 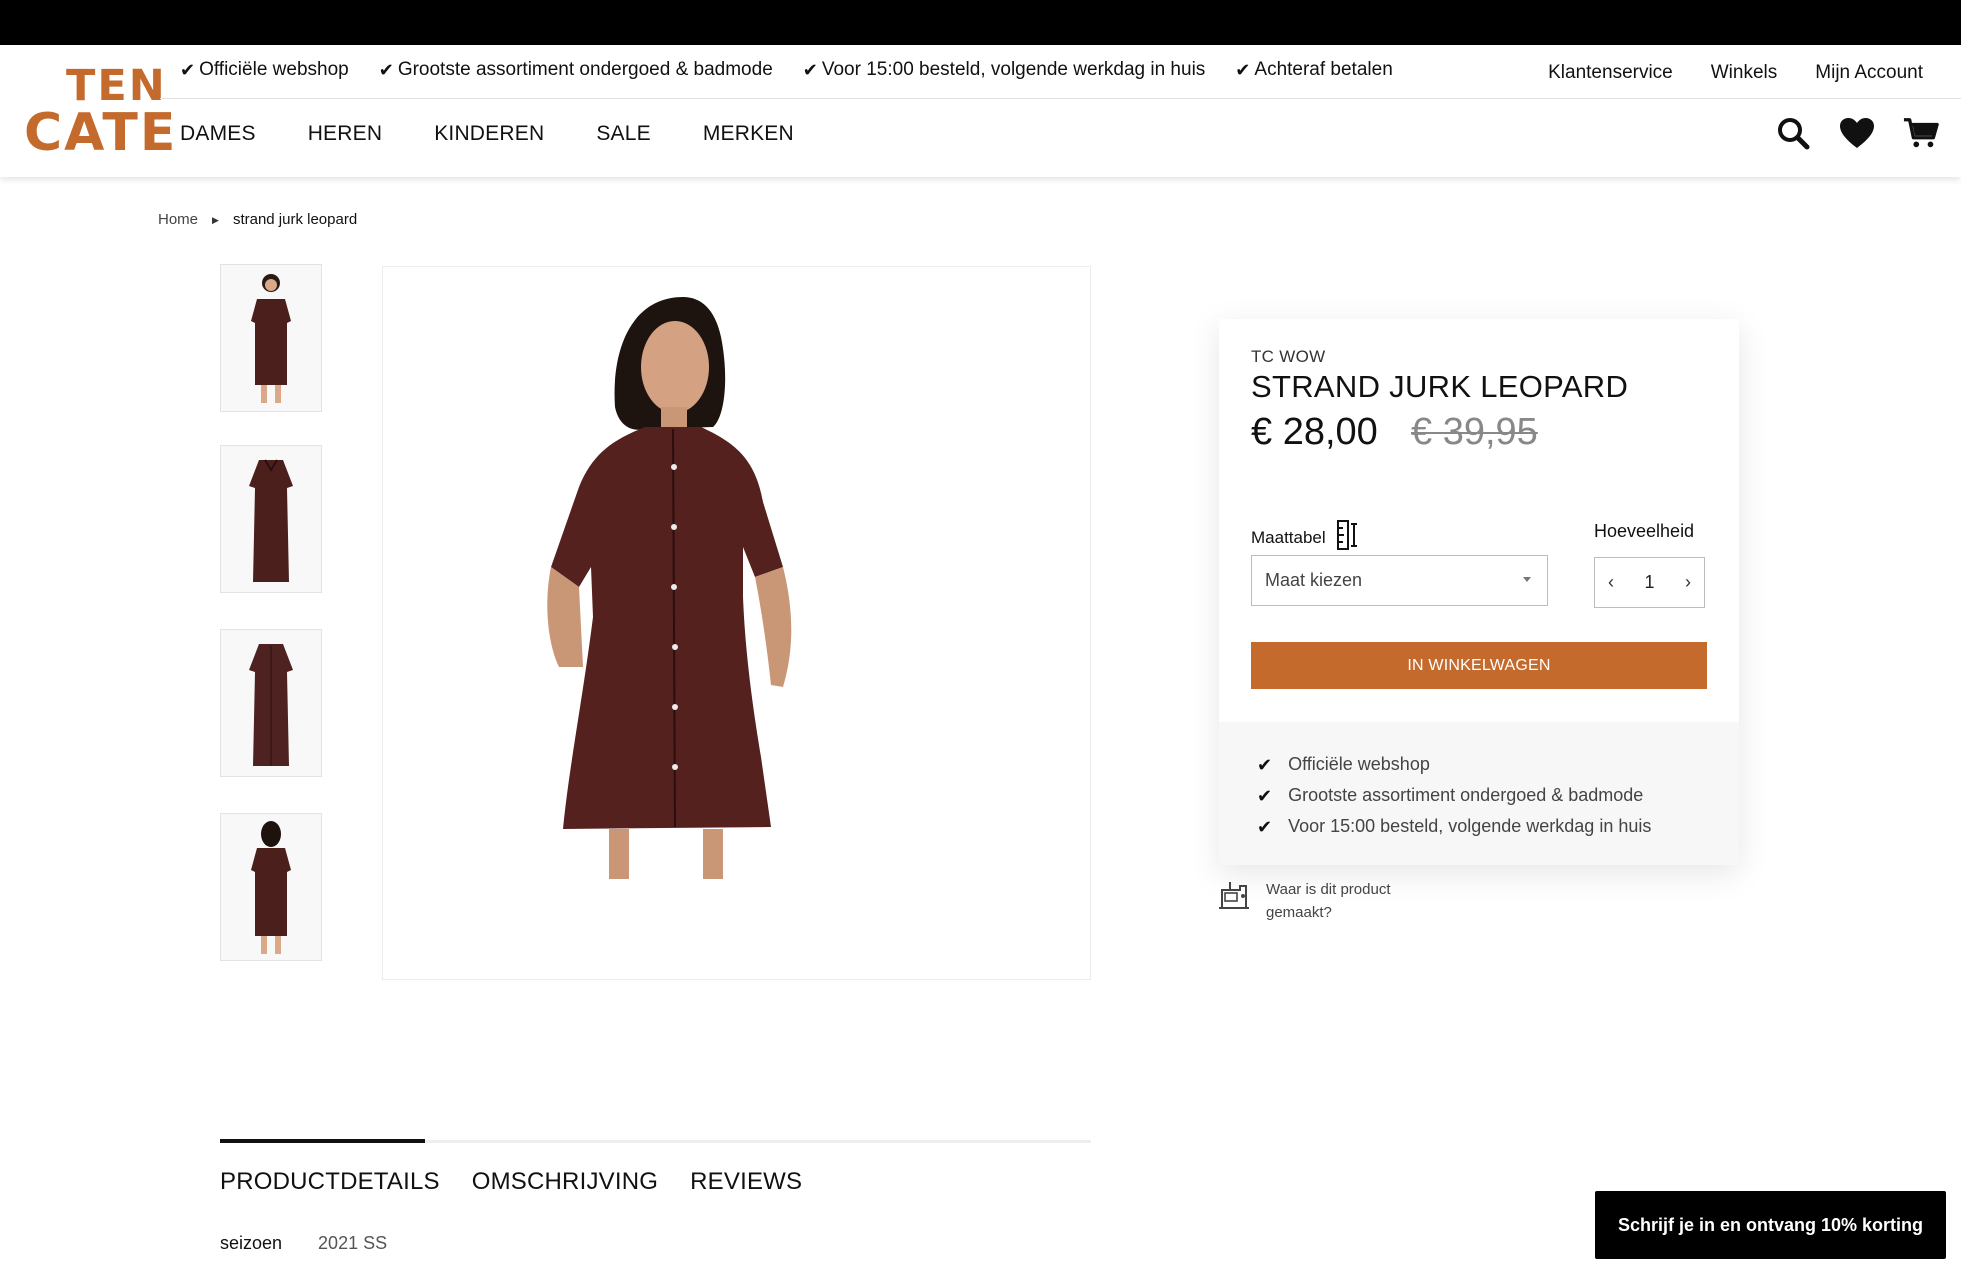 What do you see at coordinates (565, 1182) in the screenshot?
I see `tab-omschrijving: OMSCHRIJVING` at bounding box center [565, 1182].